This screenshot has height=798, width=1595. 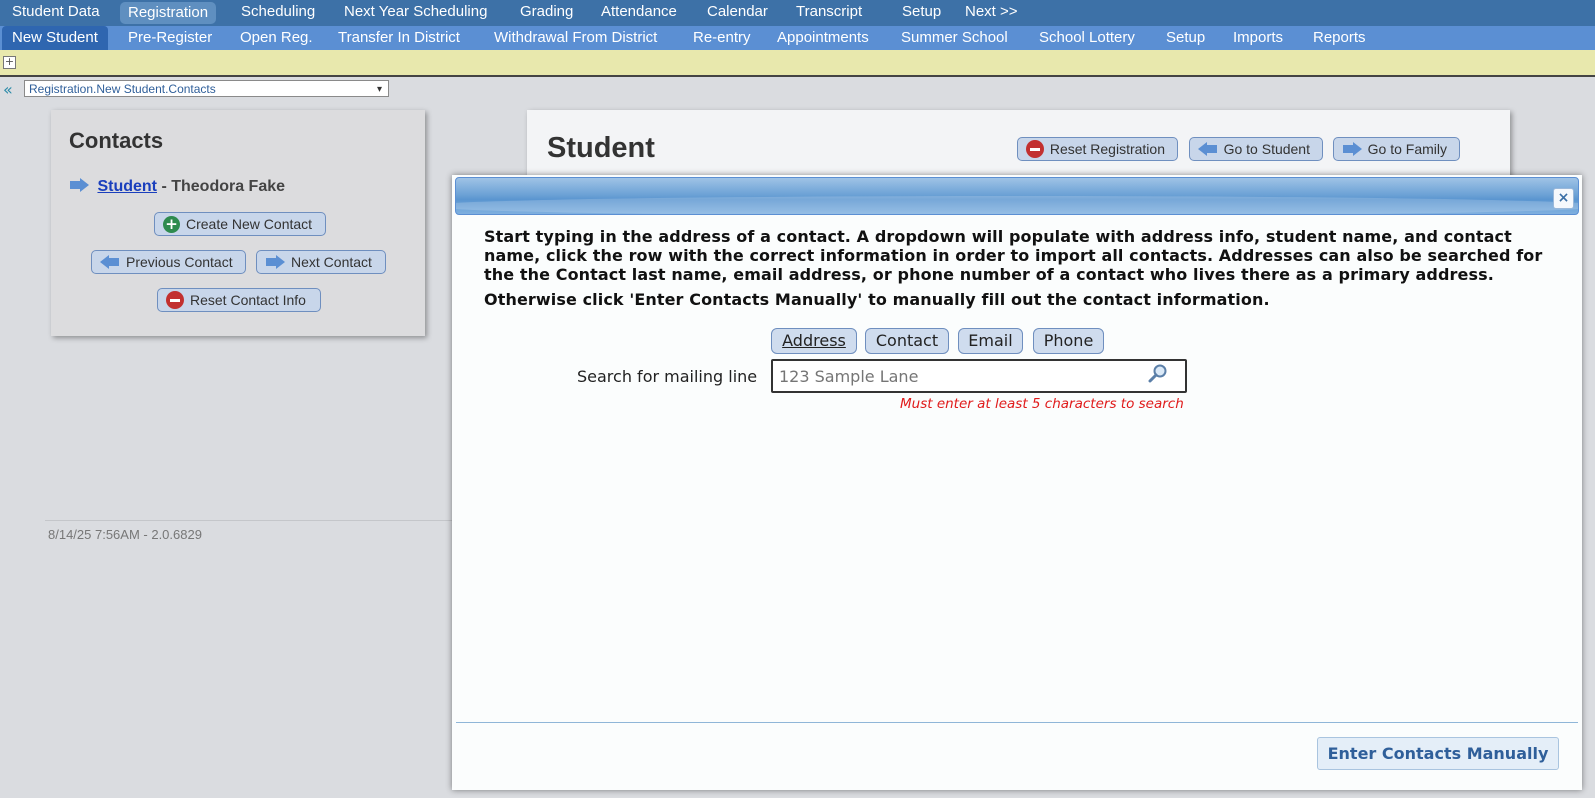 I want to click on go-to-student-label: Go to Student, so click(x=1266, y=149).